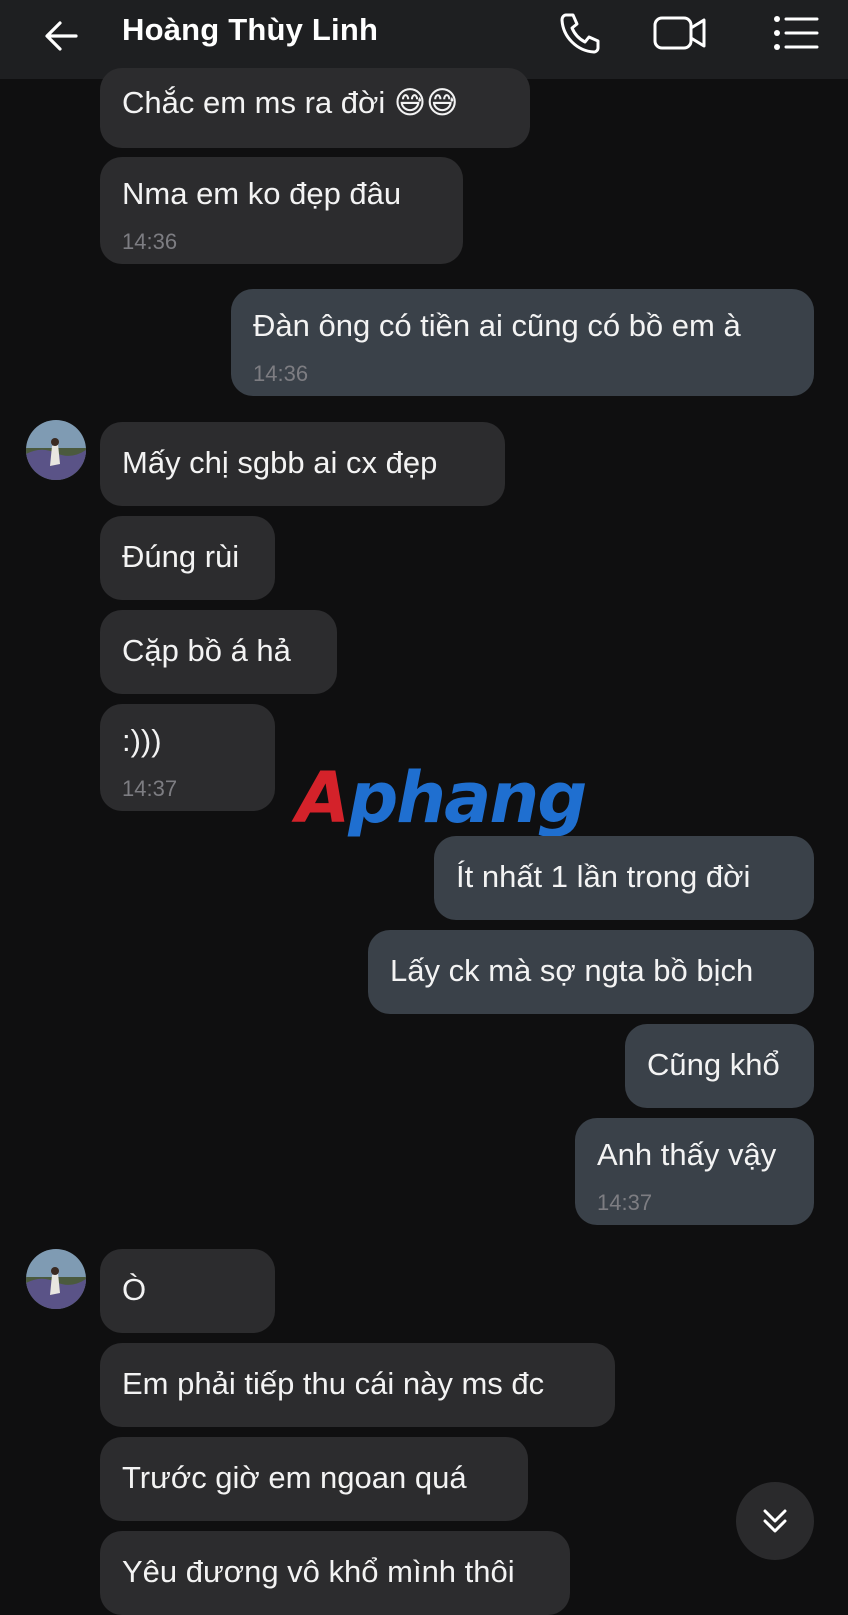 This screenshot has width=848, height=1615. What do you see at coordinates (333, 1383) in the screenshot?
I see `message-text: Em phải tiếp thu cái này ms đc` at bounding box center [333, 1383].